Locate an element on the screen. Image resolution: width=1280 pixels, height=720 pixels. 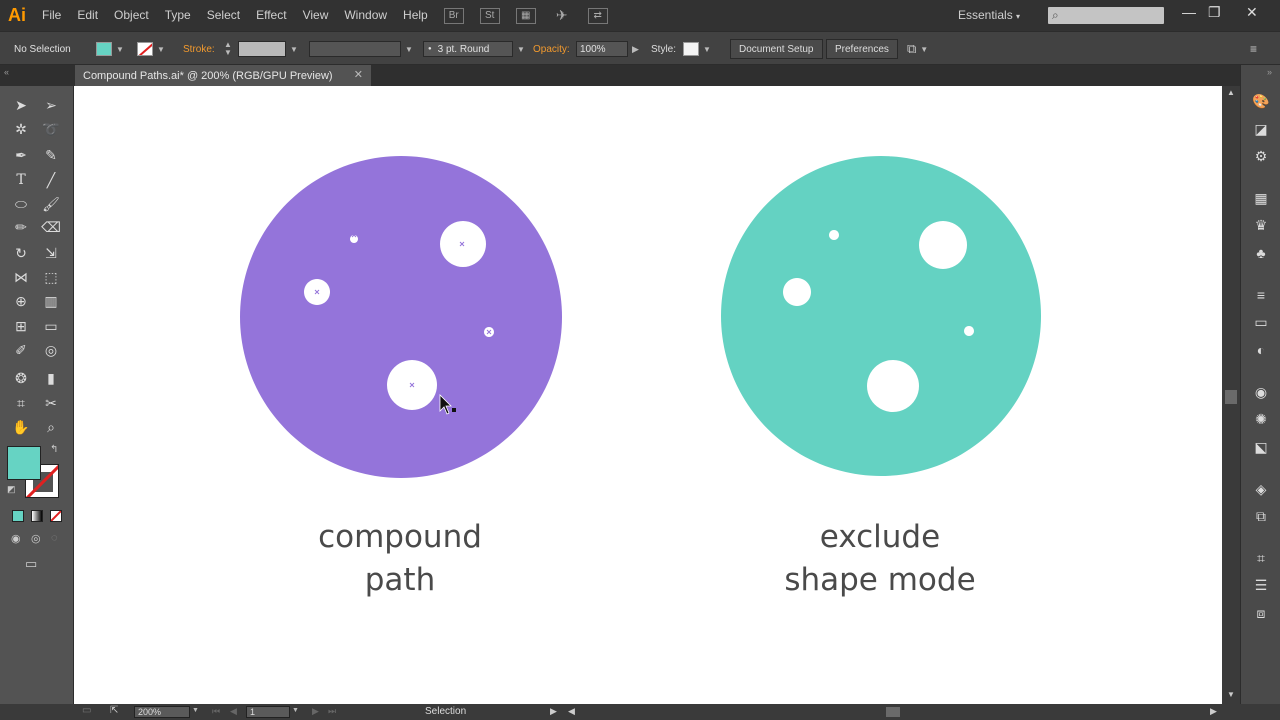
menu-object: Object is located at coordinates (131, 15).